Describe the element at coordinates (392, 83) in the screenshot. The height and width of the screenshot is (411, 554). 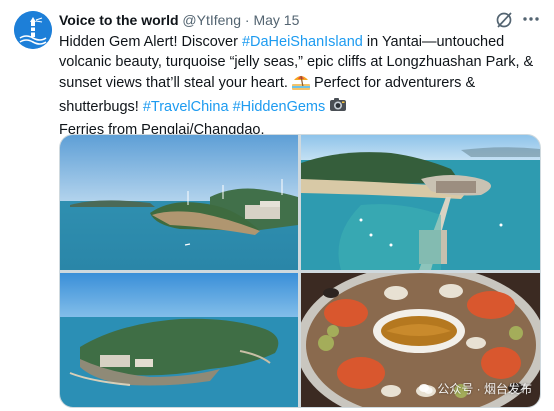
I see `text-segment: Perfect for adventurers &` at that location.